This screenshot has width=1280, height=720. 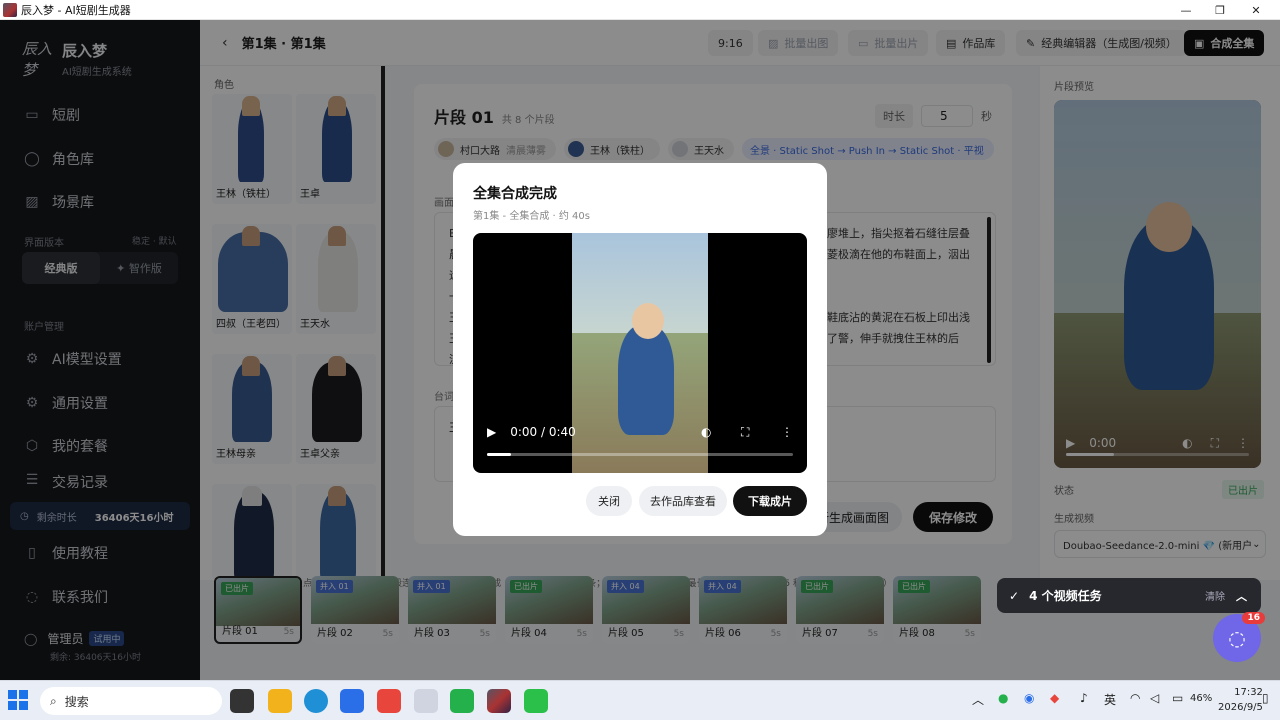 What do you see at coordinates (1248, 692) in the screenshot?
I see `clock-time: 17:32` at bounding box center [1248, 692].